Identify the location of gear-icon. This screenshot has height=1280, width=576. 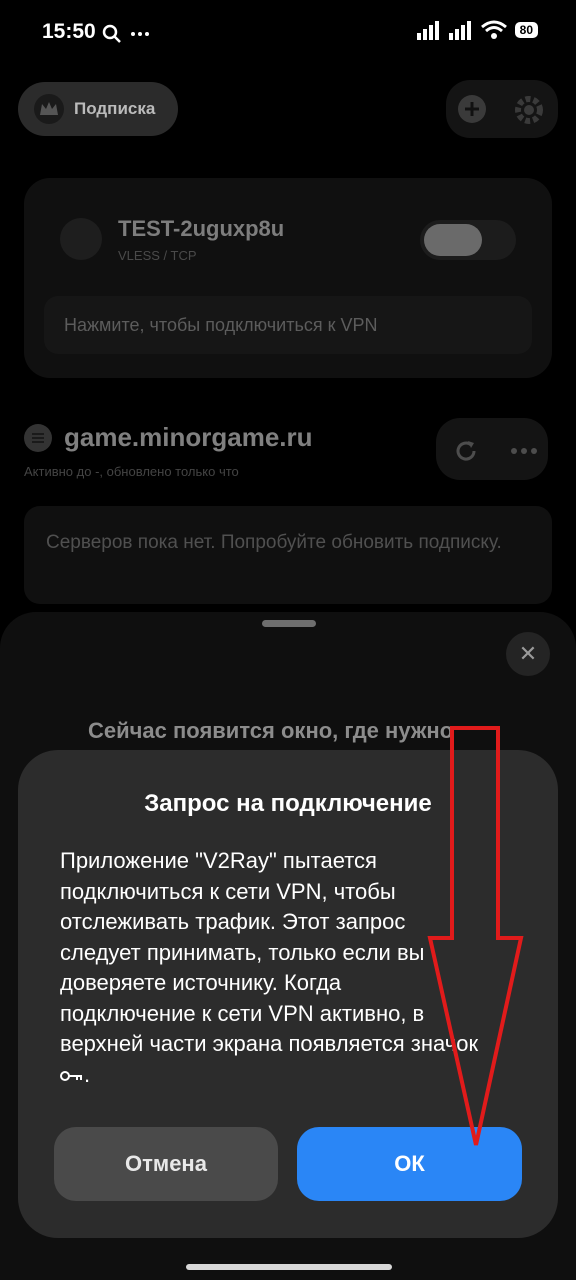
(529, 112).